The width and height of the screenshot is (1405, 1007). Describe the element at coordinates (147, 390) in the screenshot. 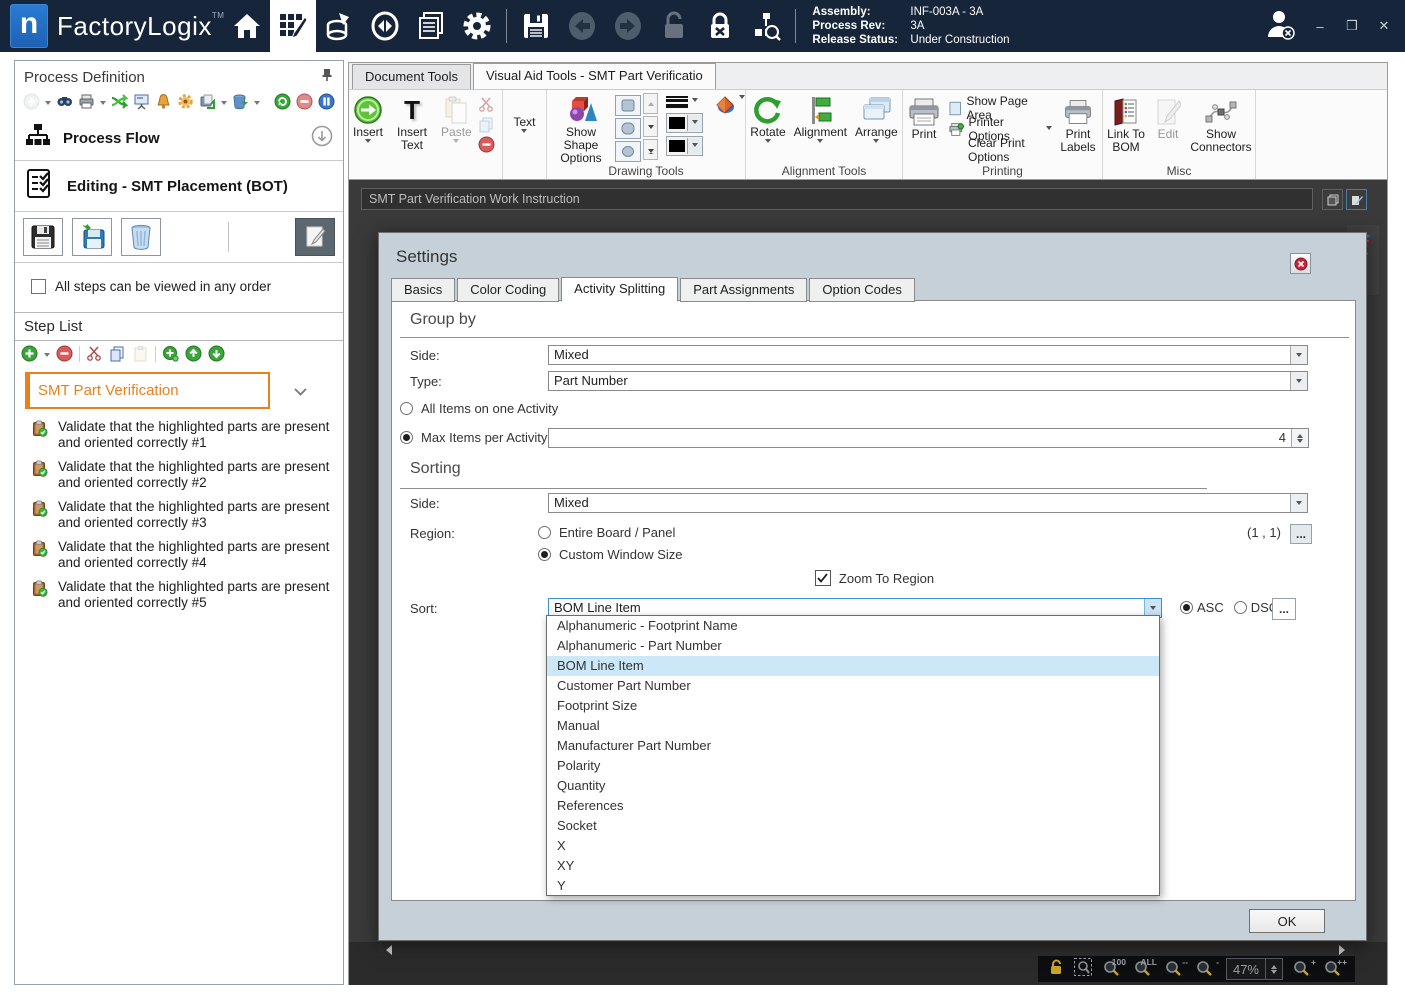

I see `active-step-item: SMT Part Verification` at that location.